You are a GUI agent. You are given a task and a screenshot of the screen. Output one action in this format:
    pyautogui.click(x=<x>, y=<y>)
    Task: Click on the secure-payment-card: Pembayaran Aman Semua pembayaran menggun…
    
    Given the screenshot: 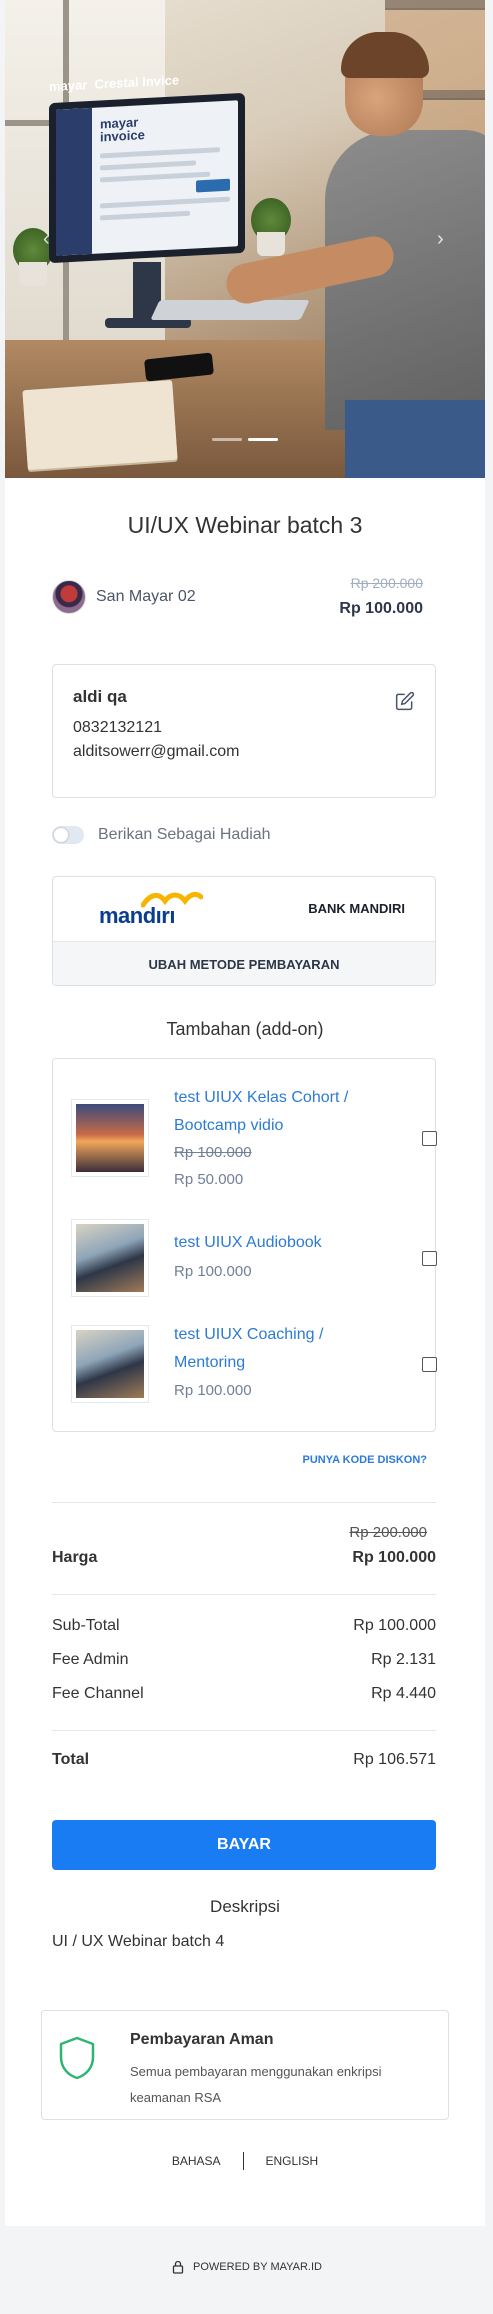 What is the action you would take?
    pyautogui.click(x=245, y=2065)
    